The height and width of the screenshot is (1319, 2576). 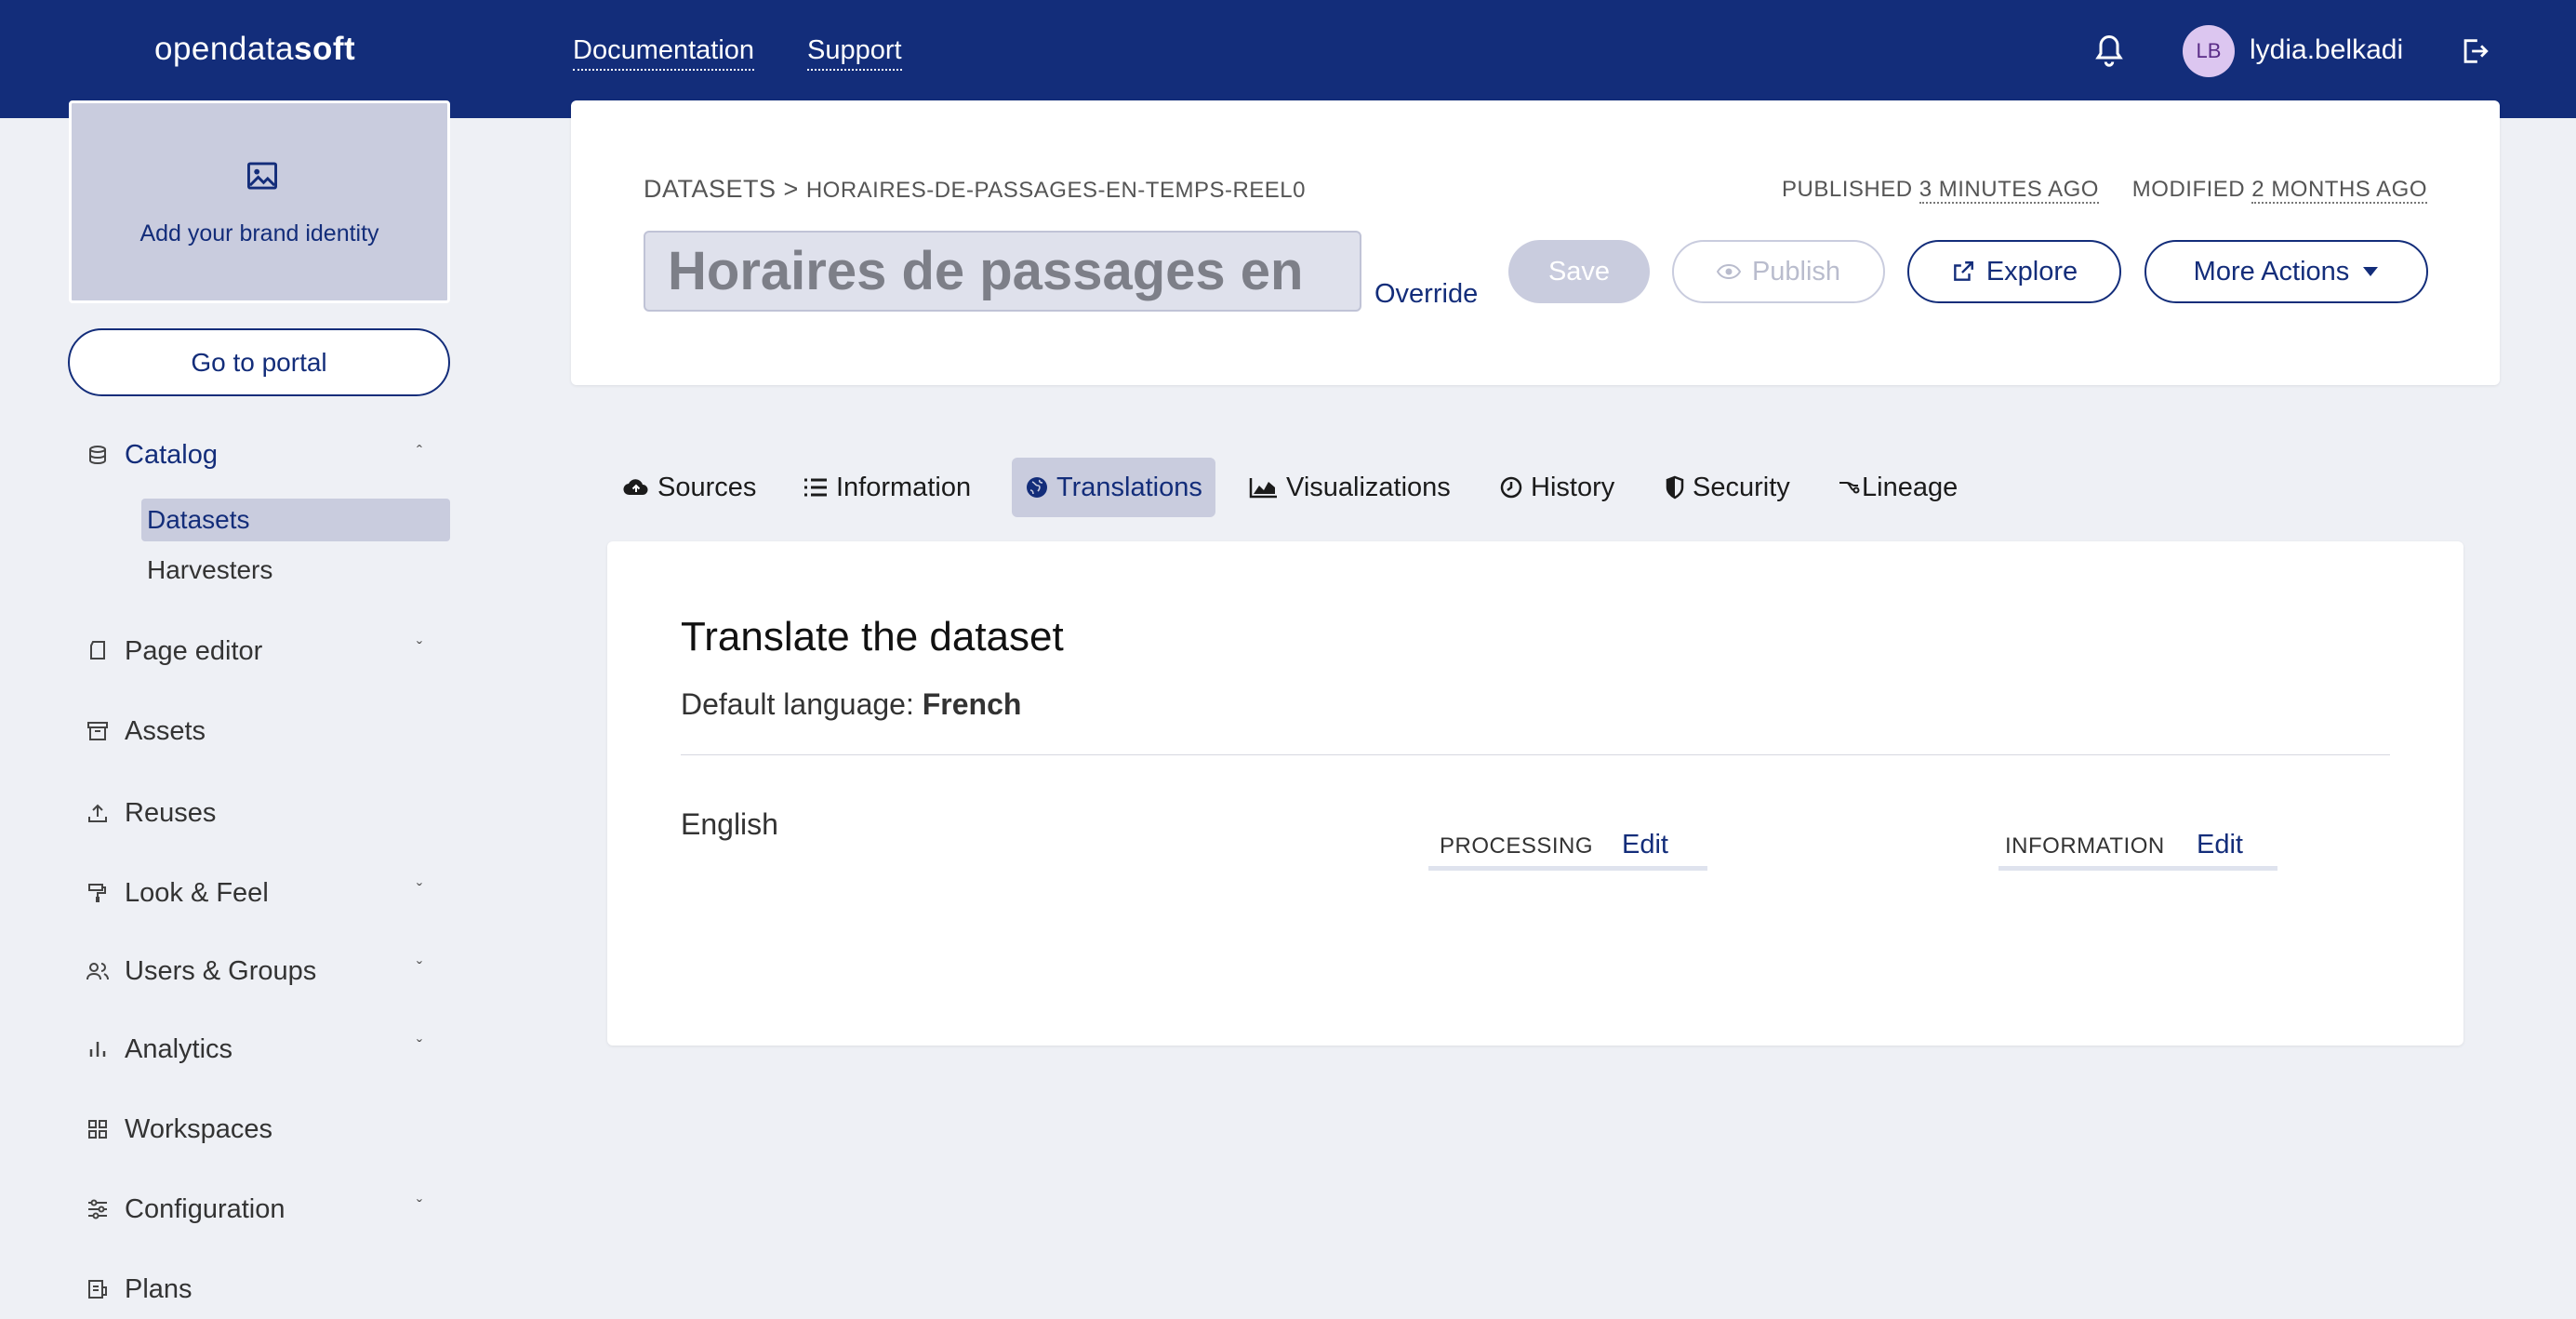 I want to click on tab-security: Security, so click(x=1727, y=487).